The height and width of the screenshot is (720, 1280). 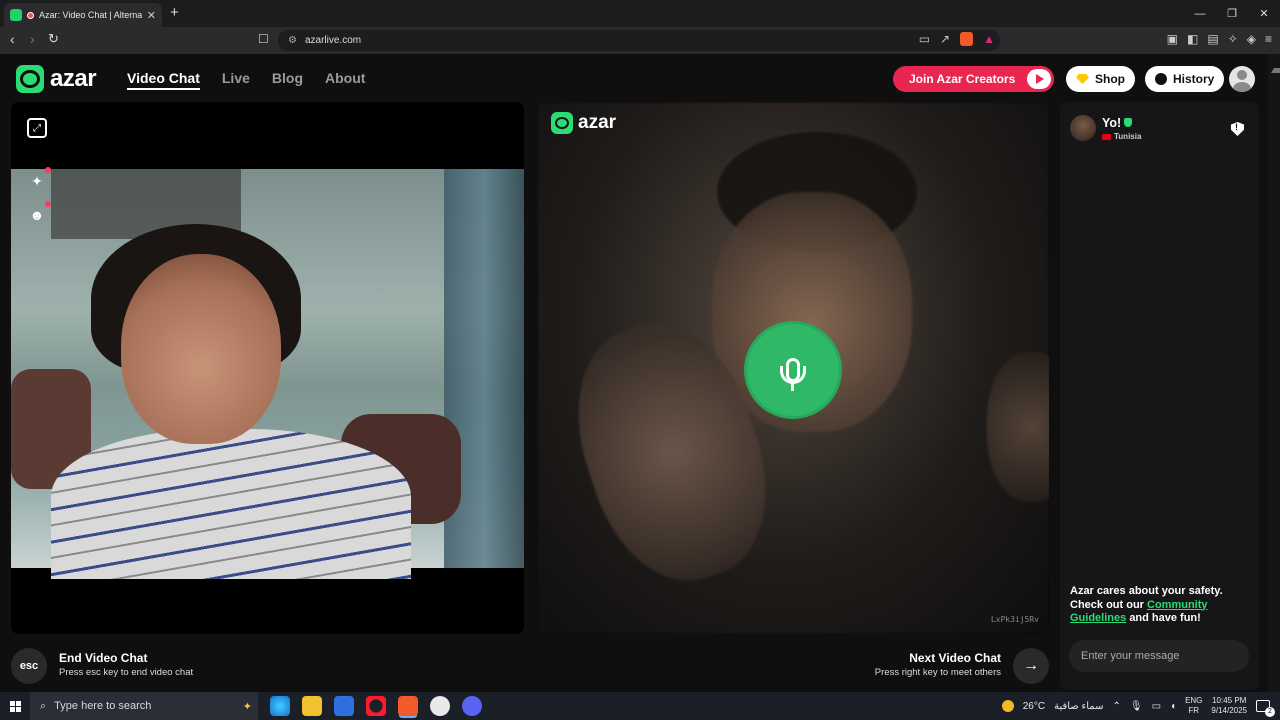 I want to click on history-button: History, so click(x=1185, y=79).